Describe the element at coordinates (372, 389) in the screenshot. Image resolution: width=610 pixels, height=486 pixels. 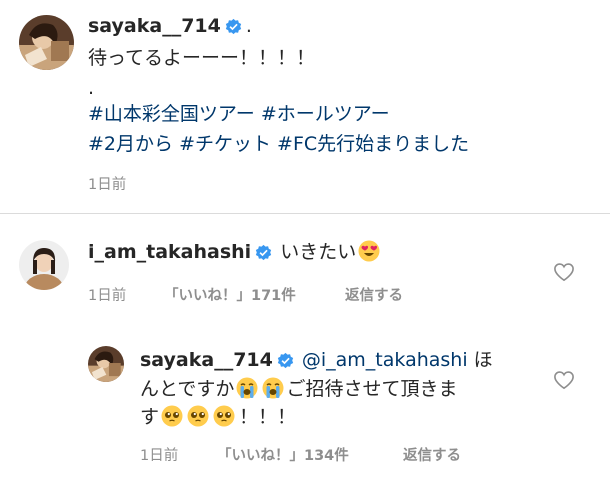
I see `reply-text-part: ご招待させて頂きま` at that location.